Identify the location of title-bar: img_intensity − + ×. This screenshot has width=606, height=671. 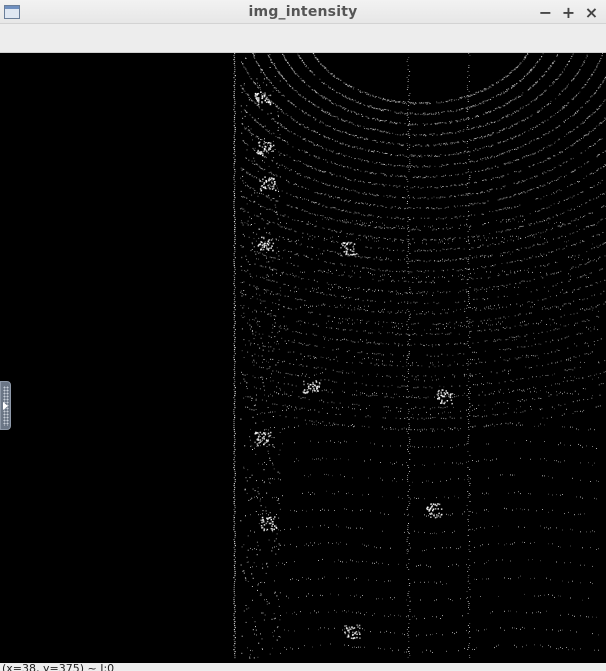
(303, 12).